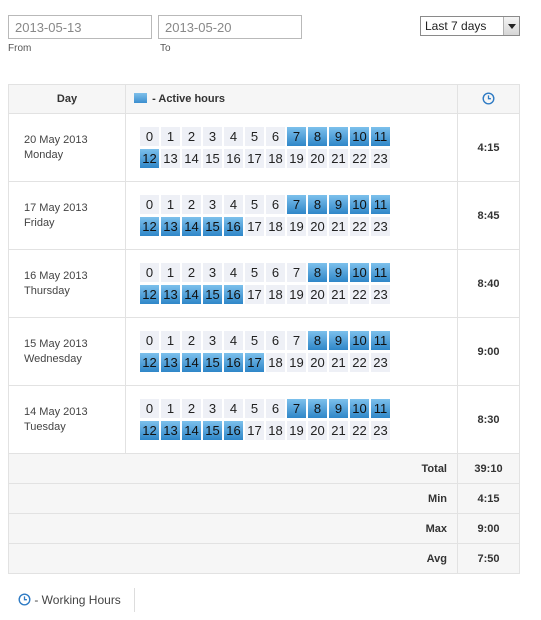 The width and height of the screenshot is (541, 620). Describe the element at coordinates (80, 27) in the screenshot. I see `from-date-input` at that location.